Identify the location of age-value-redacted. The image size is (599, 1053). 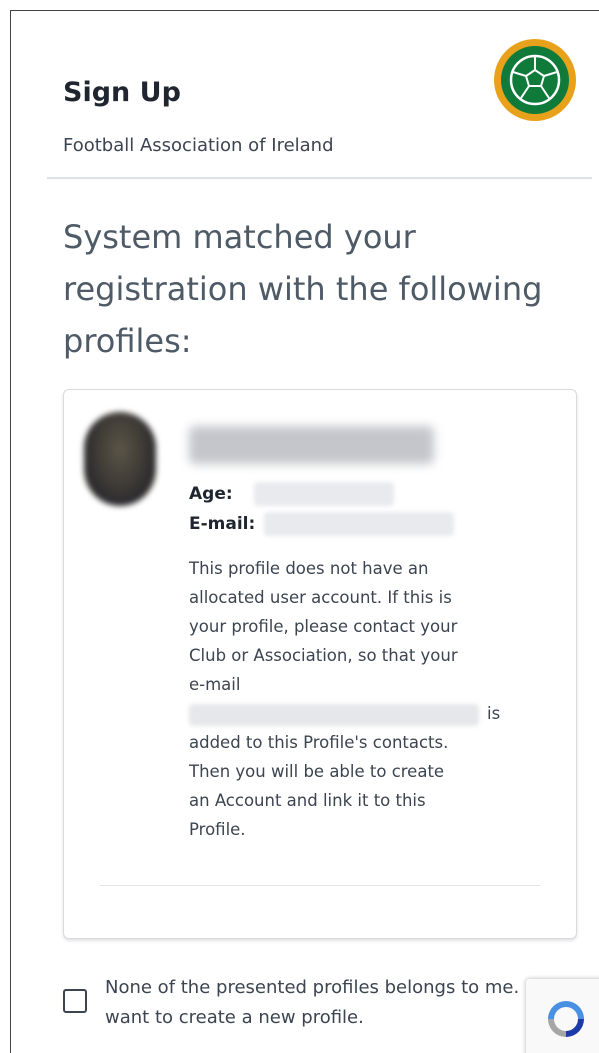
(324, 494).